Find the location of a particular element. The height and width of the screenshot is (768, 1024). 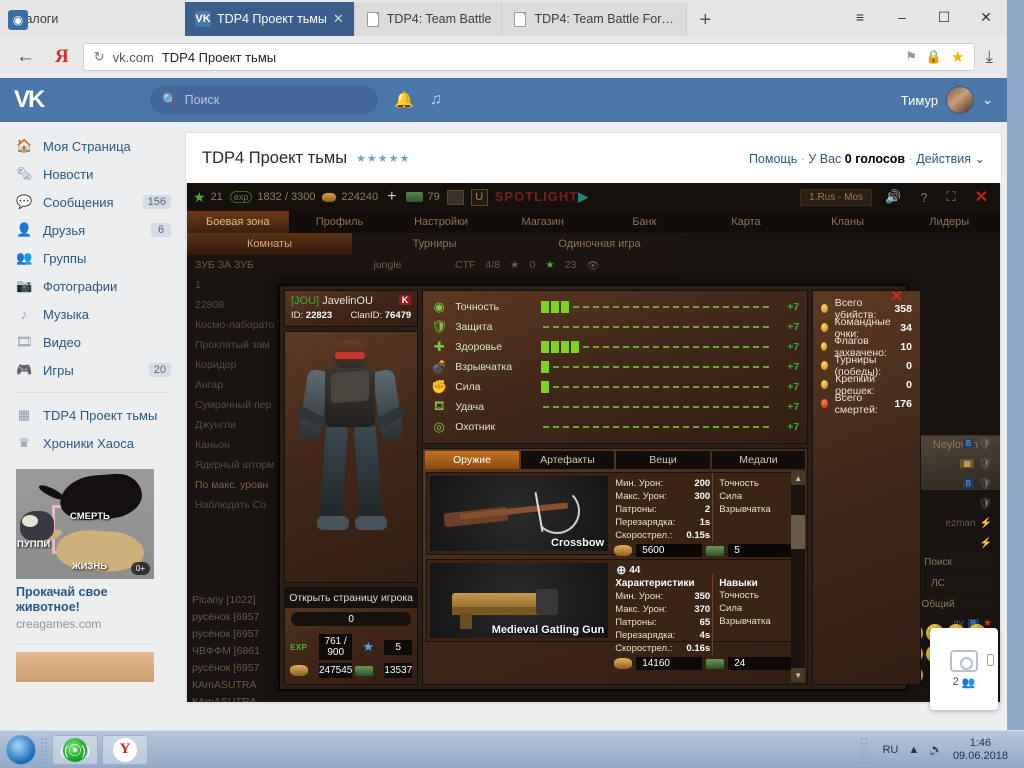

game-subnav-single: Одиночная игра is located at coordinates (599, 244).